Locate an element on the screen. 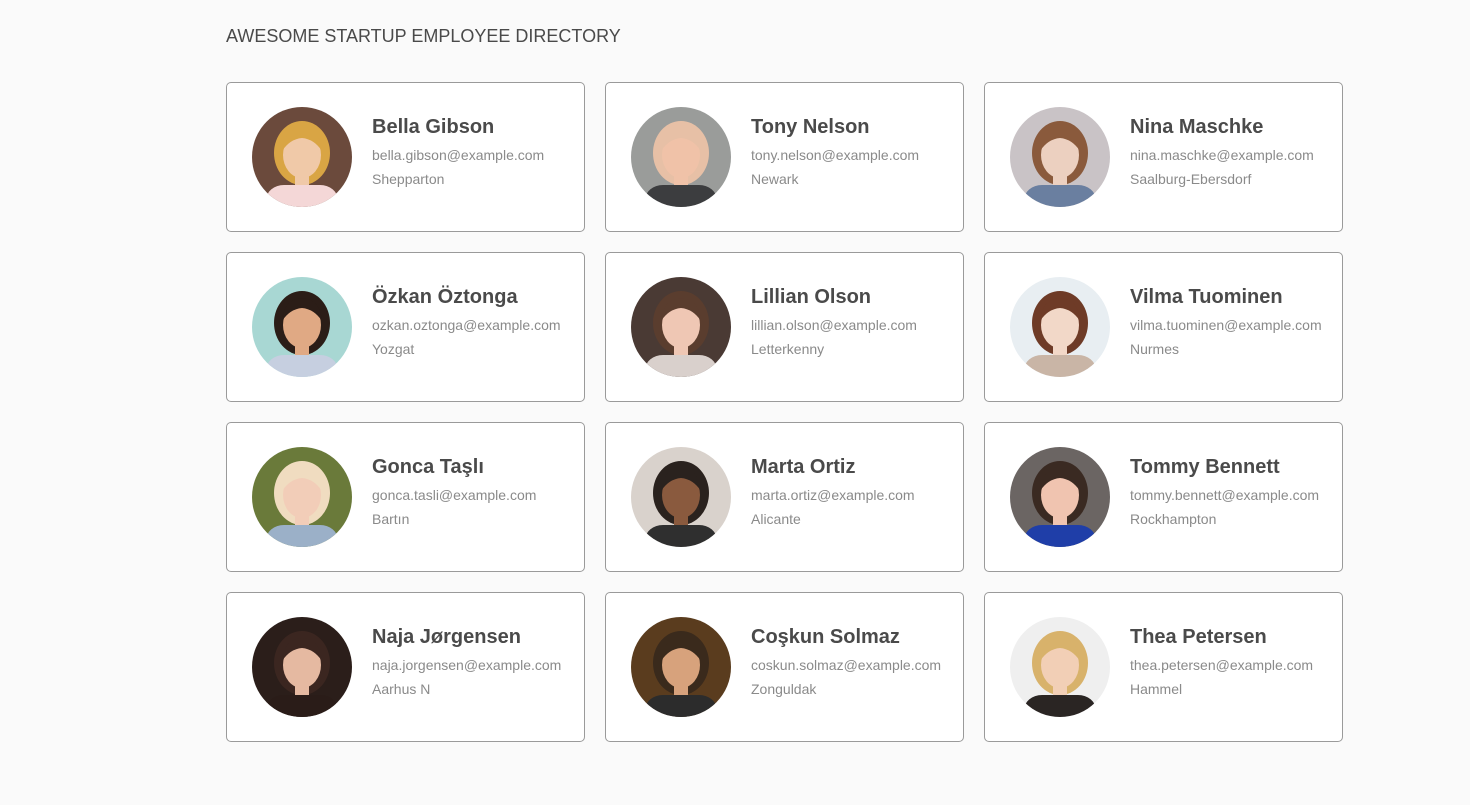 This screenshot has height=805, width=1470. employee-email: nina.maschke@example.com is located at coordinates (1222, 155).